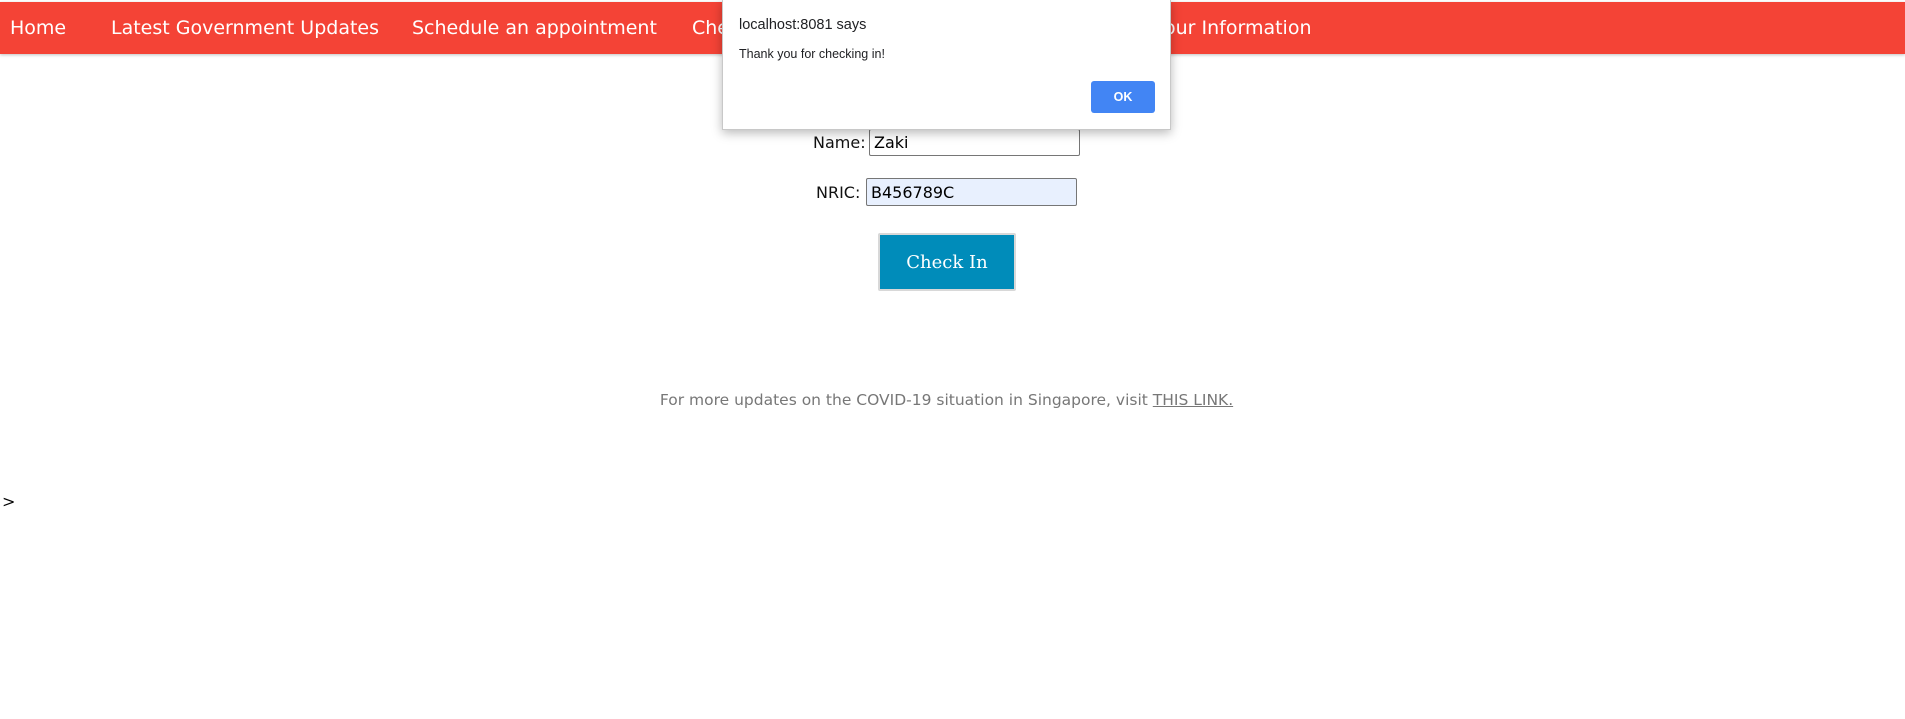  What do you see at coordinates (245, 28) in the screenshot?
I see `nav-item-latest-government-updates: Latest Government Updates` at bounding box center [245, 28].